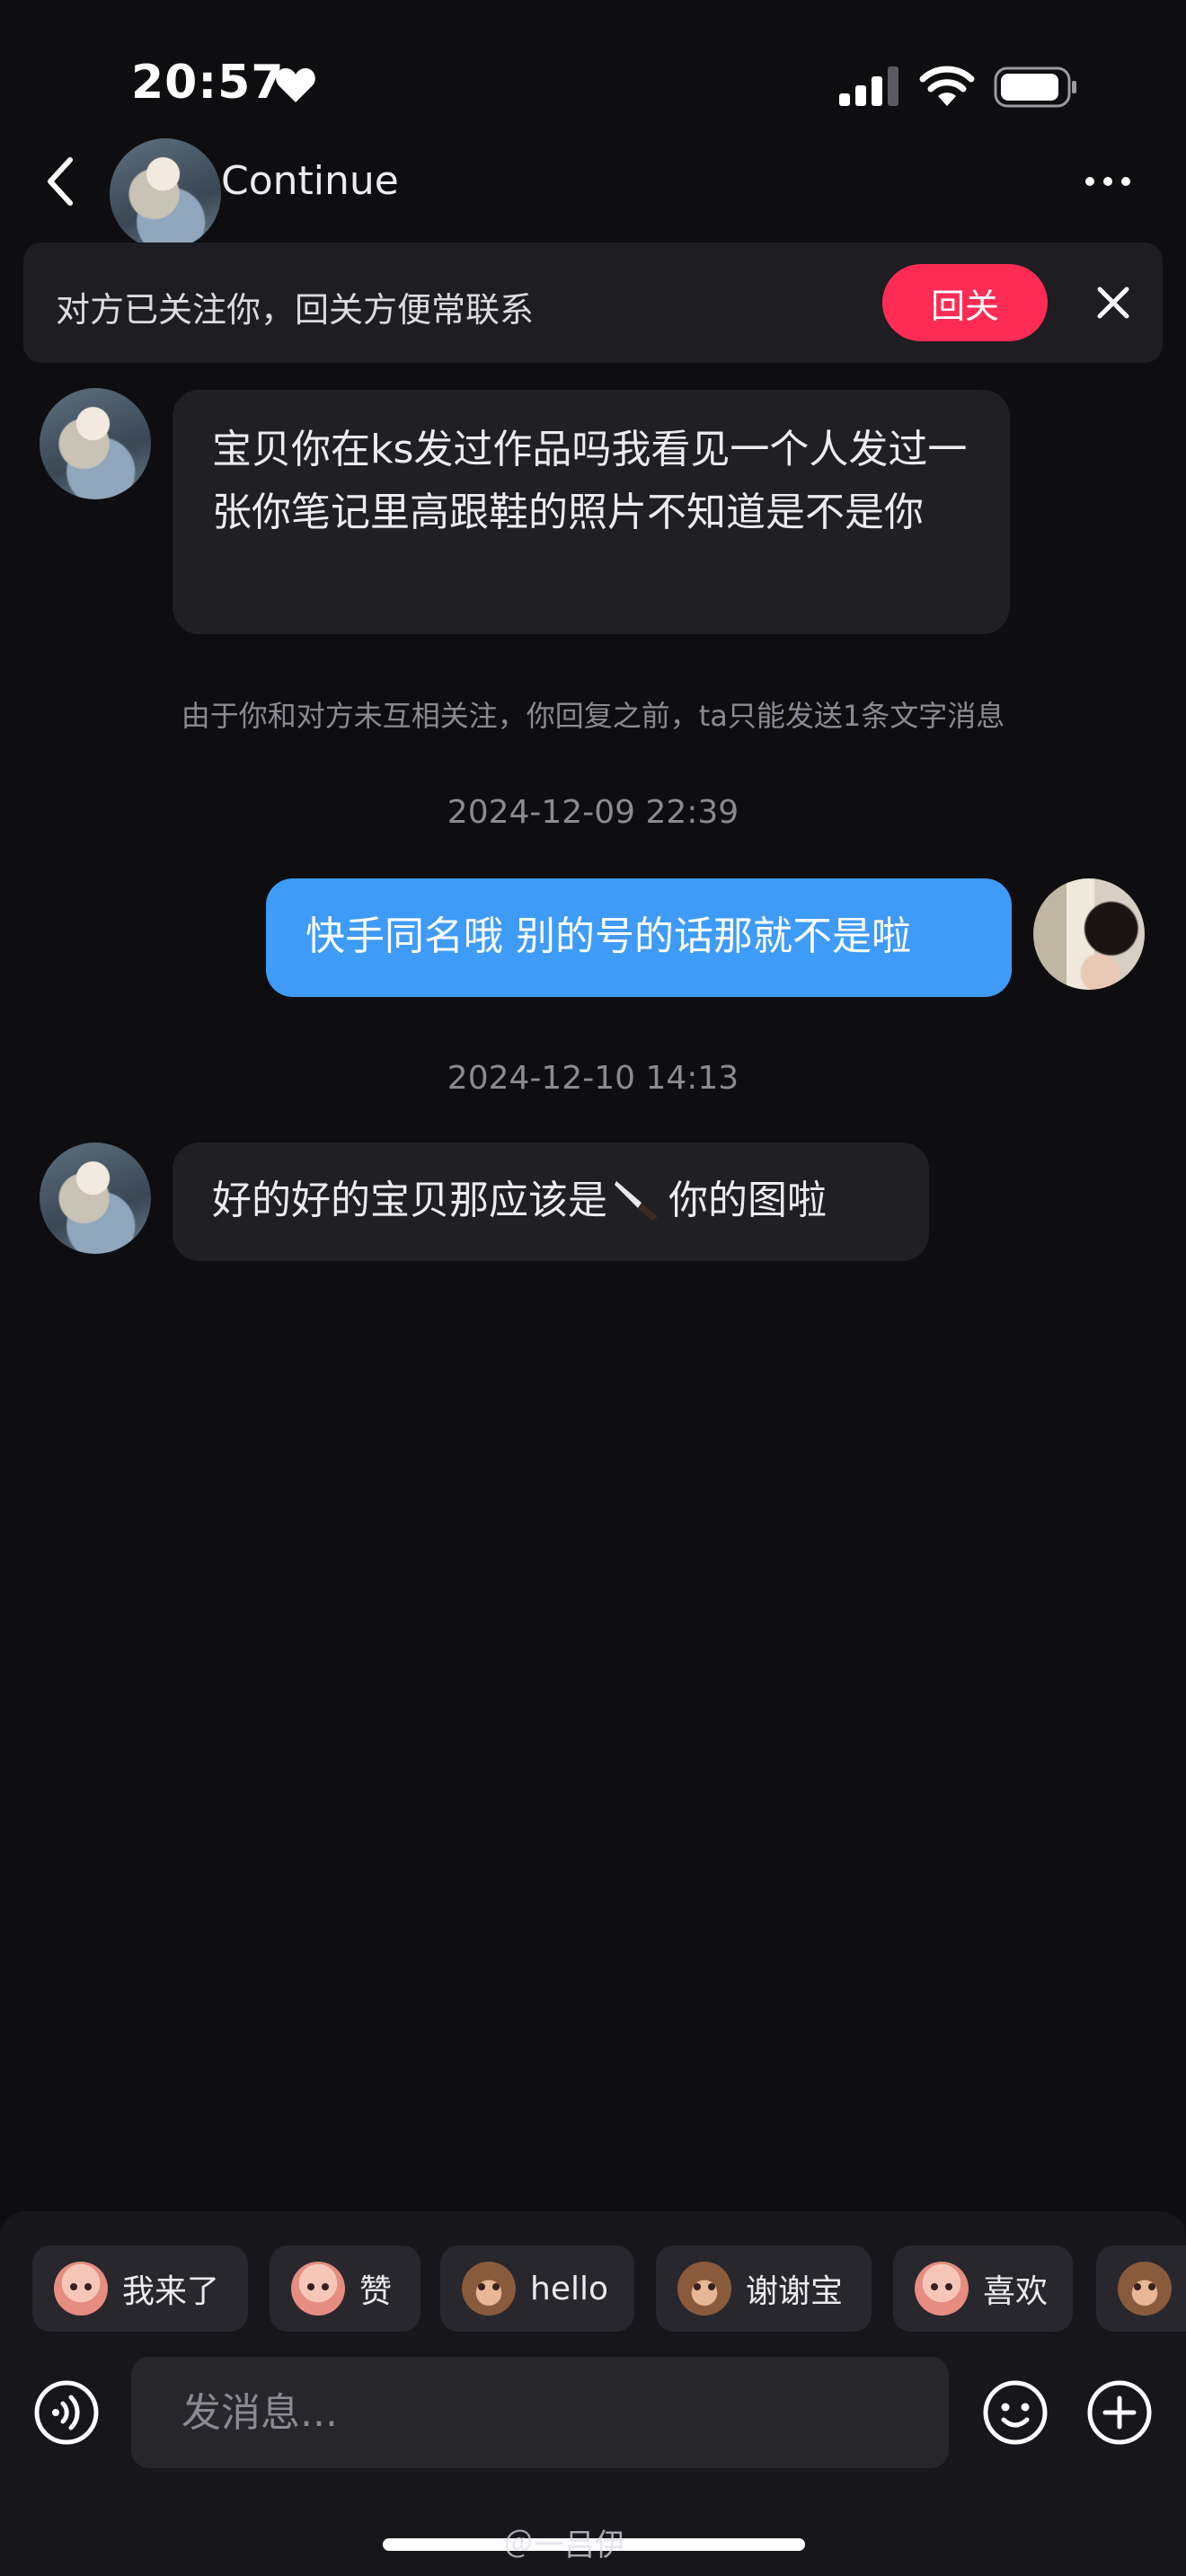  What do you see at coordinates (295, 85) in the screenshot?
I see `heart-icon` at bounding box center [295, 85].